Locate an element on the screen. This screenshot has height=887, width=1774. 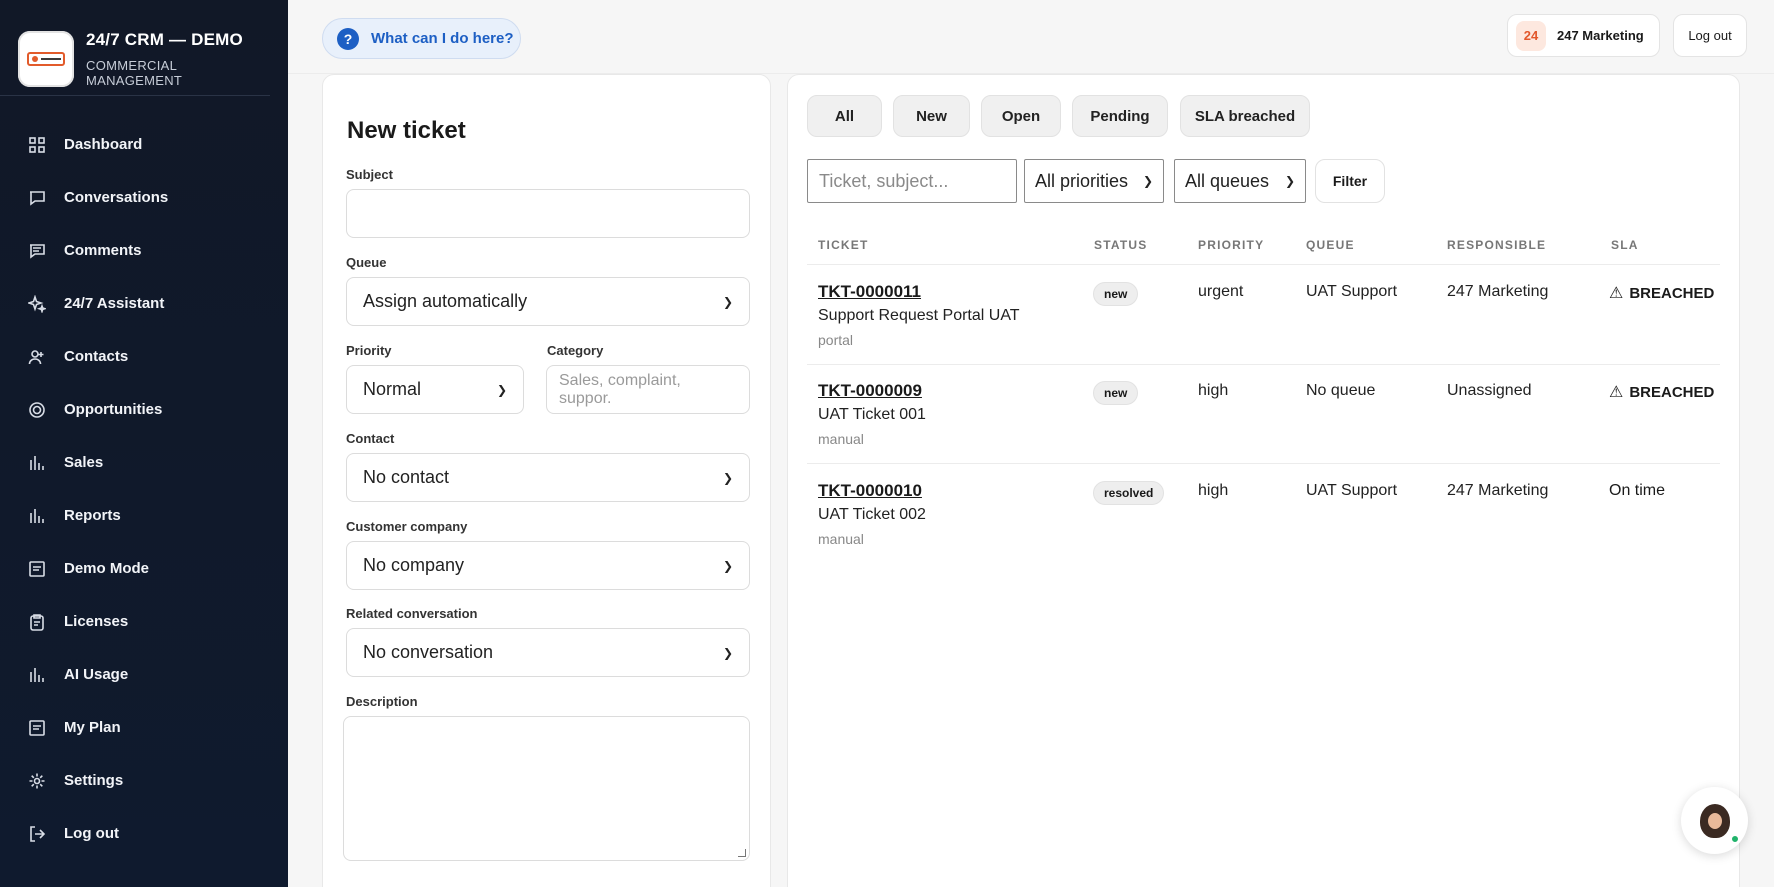
grid-icon is located at coordinates (37, 145).